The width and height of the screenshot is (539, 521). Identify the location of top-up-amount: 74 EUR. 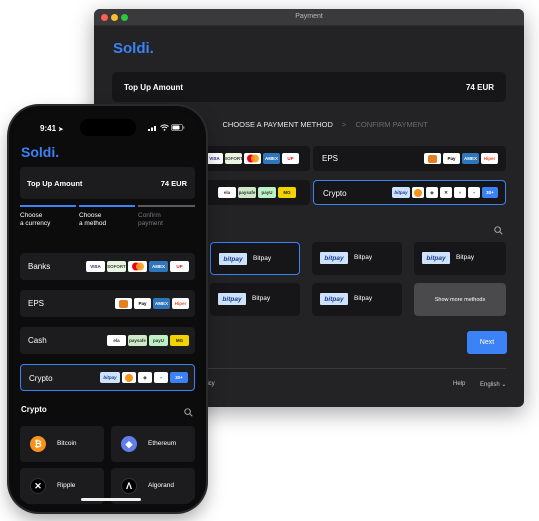
(173, 183).